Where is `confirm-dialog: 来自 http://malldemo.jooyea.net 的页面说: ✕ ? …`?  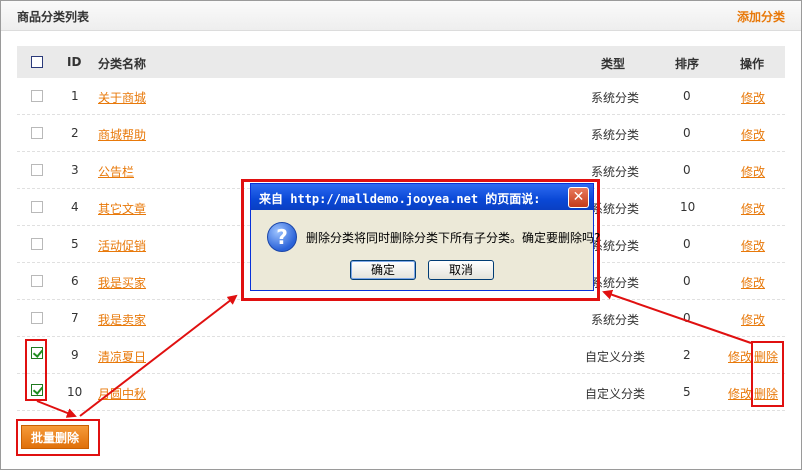 confirm-dialog: 来自 http://malldemo.jooyea.net 的页面说: ✕ ? … is located at coordinates (425, 237).